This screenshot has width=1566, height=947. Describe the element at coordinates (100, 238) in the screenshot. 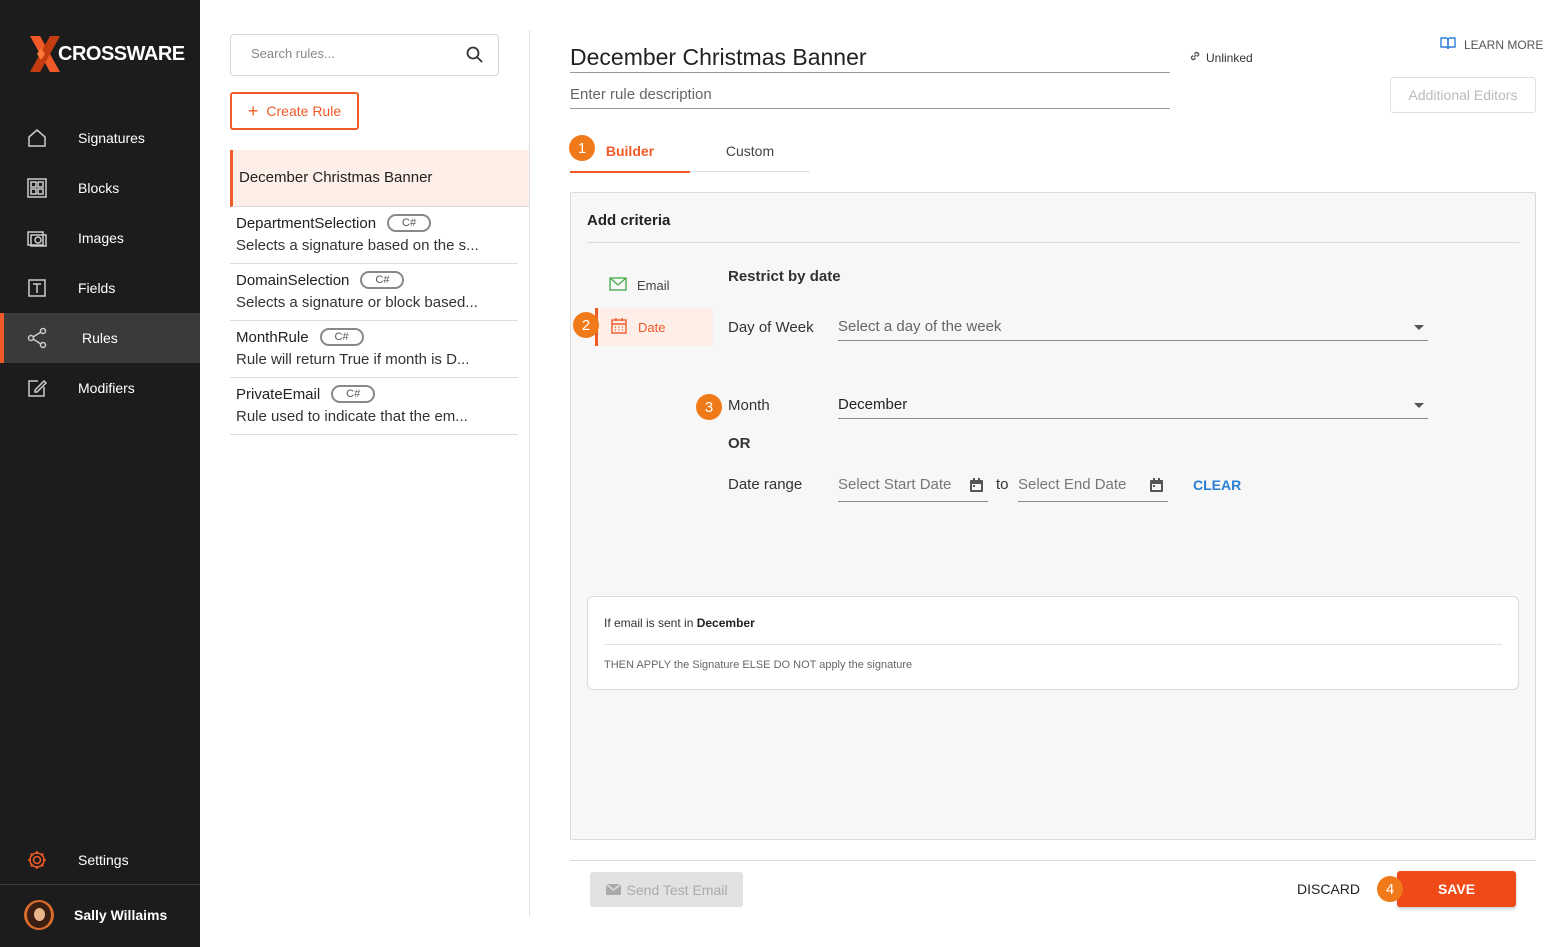

I see `sidebar-item-images: Images` at that location.